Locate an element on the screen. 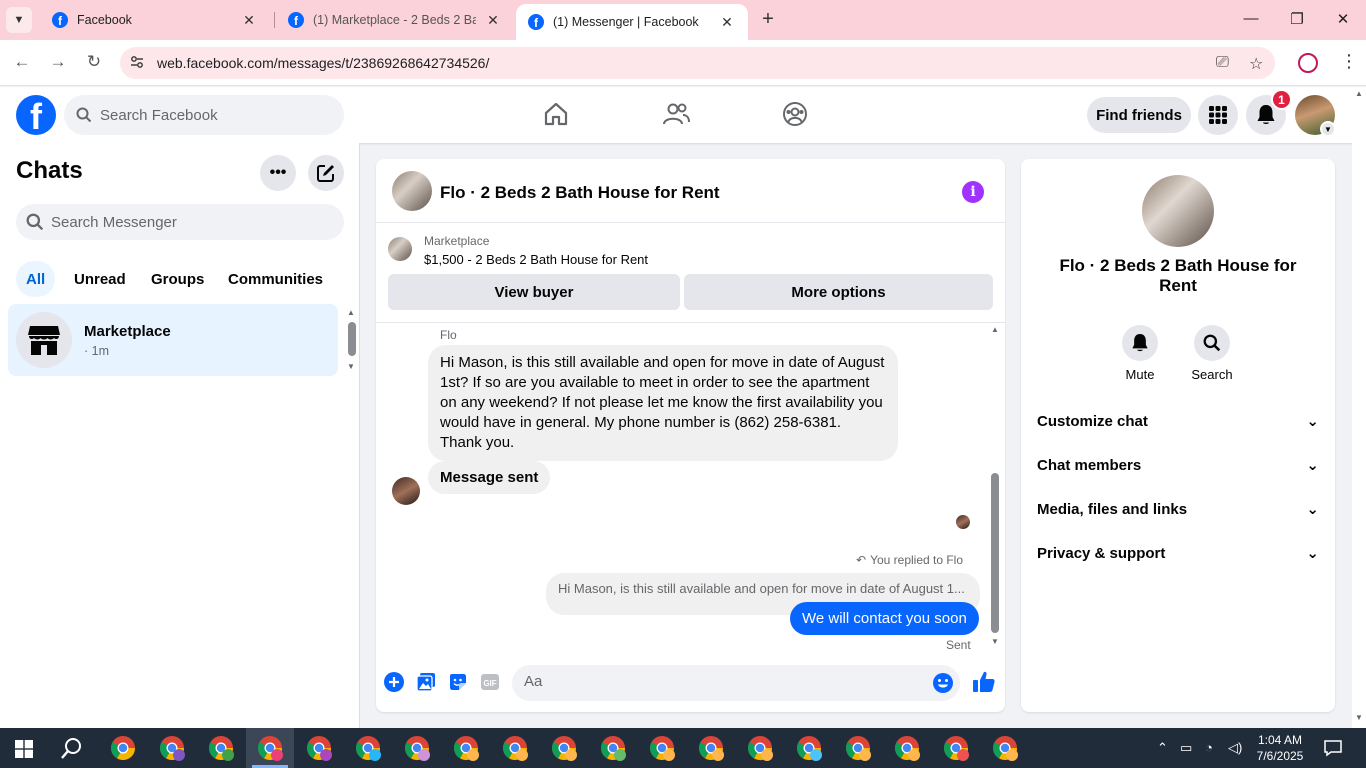  browser-profile-icon is located at coordinates (1308, 63).